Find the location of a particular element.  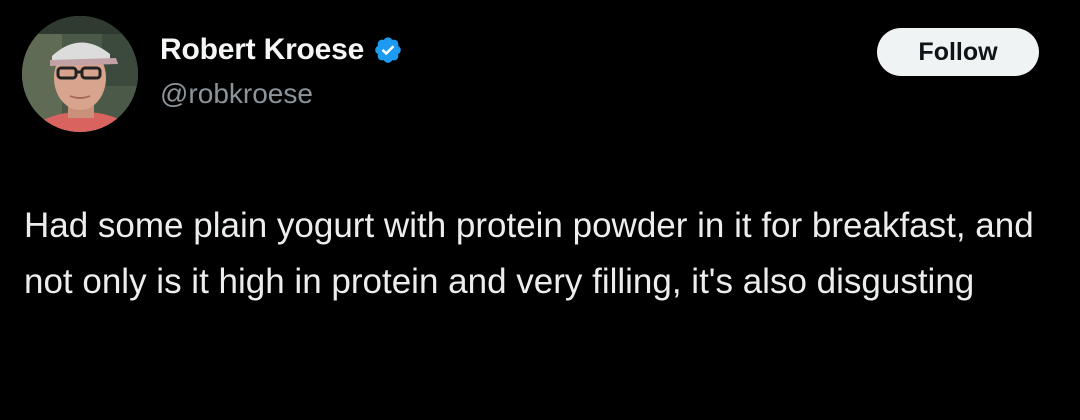

author-name-row: Robert Kroese is located at coordinates (281, 50).